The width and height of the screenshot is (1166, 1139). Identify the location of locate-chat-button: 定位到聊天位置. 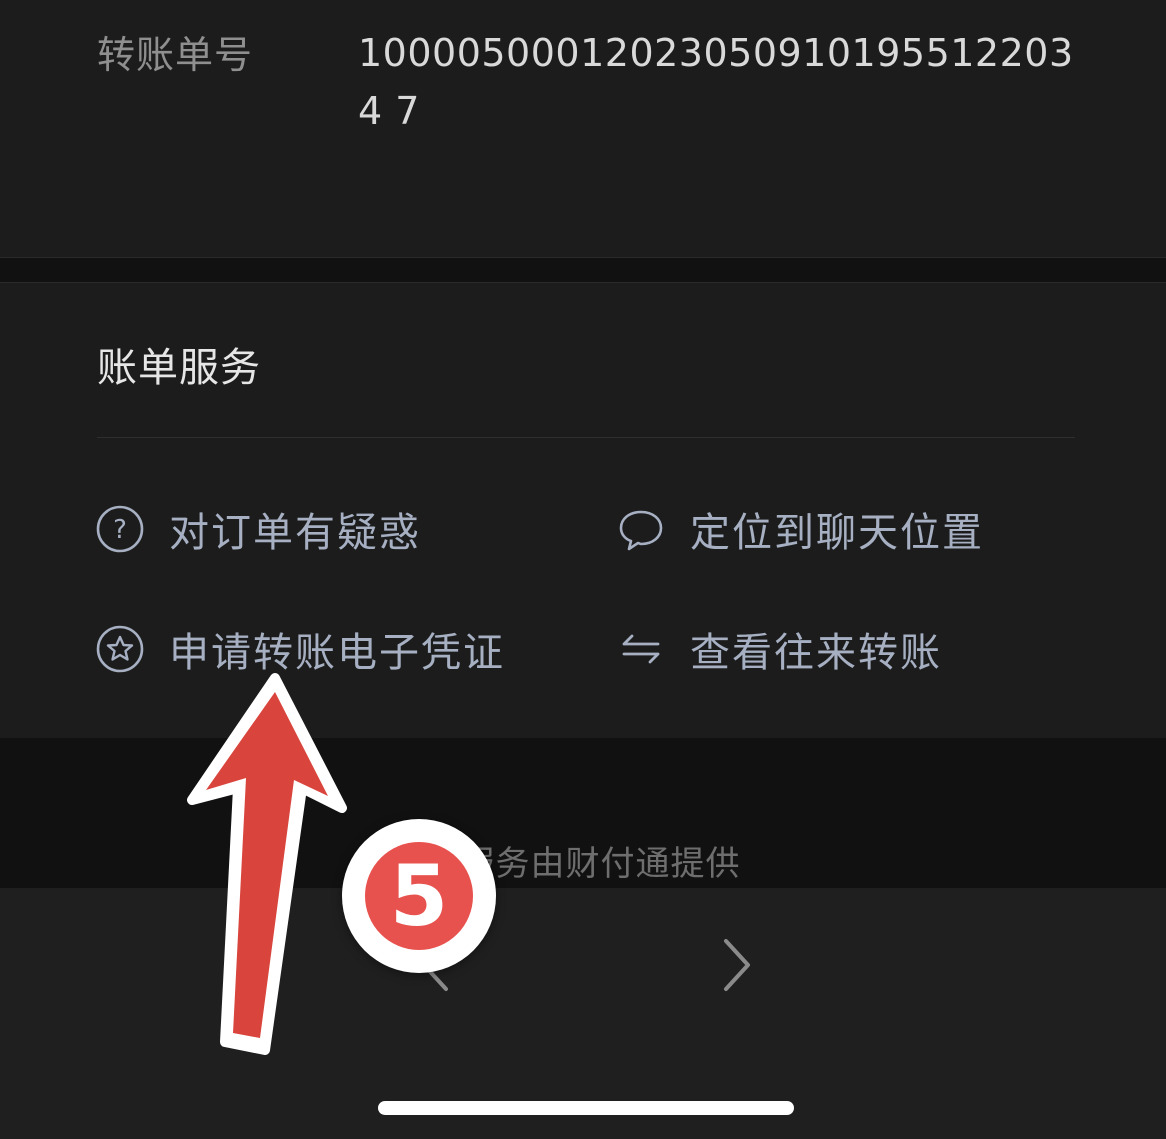
(800, 529).